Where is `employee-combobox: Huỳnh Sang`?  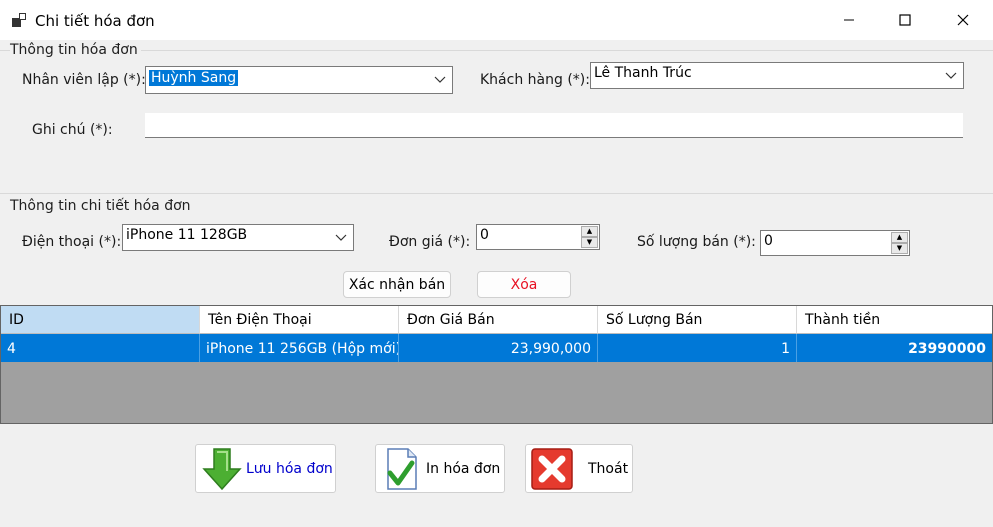
employee-combobox: Huỳnh Sang is located at coordinates (299, 80).